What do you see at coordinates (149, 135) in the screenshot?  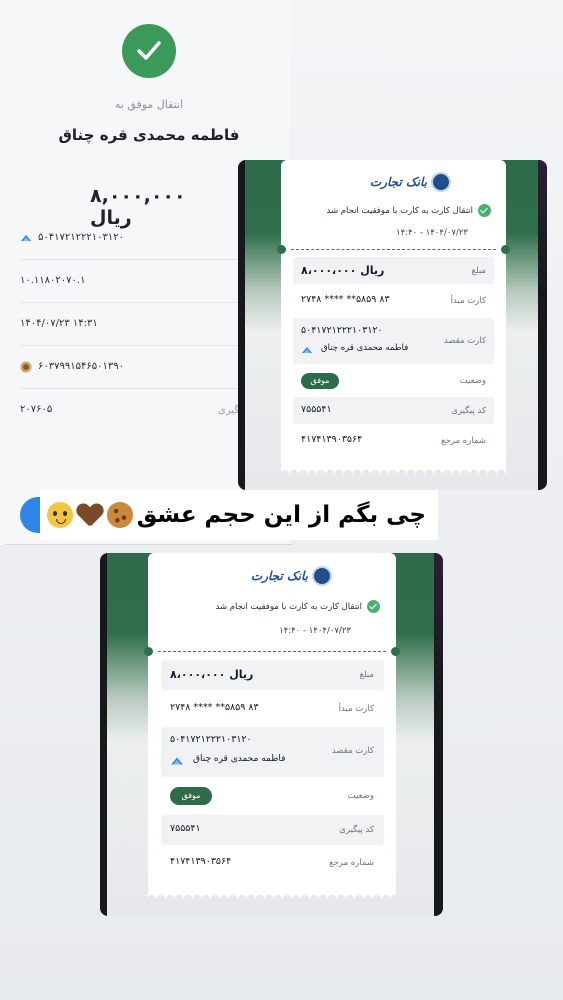 I see `recipient-name: فاطمه محمدی قره چناق` at bounding box center [149, 135].